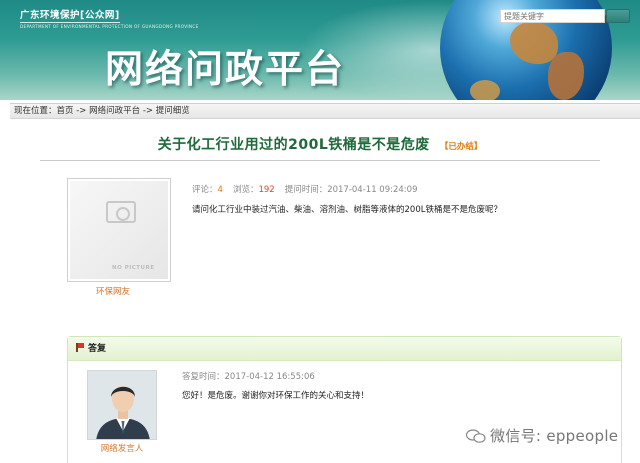 The height and width of the screenshot is (463, 640). I want to click on asker-name: 环保网友, so click(113, 291).